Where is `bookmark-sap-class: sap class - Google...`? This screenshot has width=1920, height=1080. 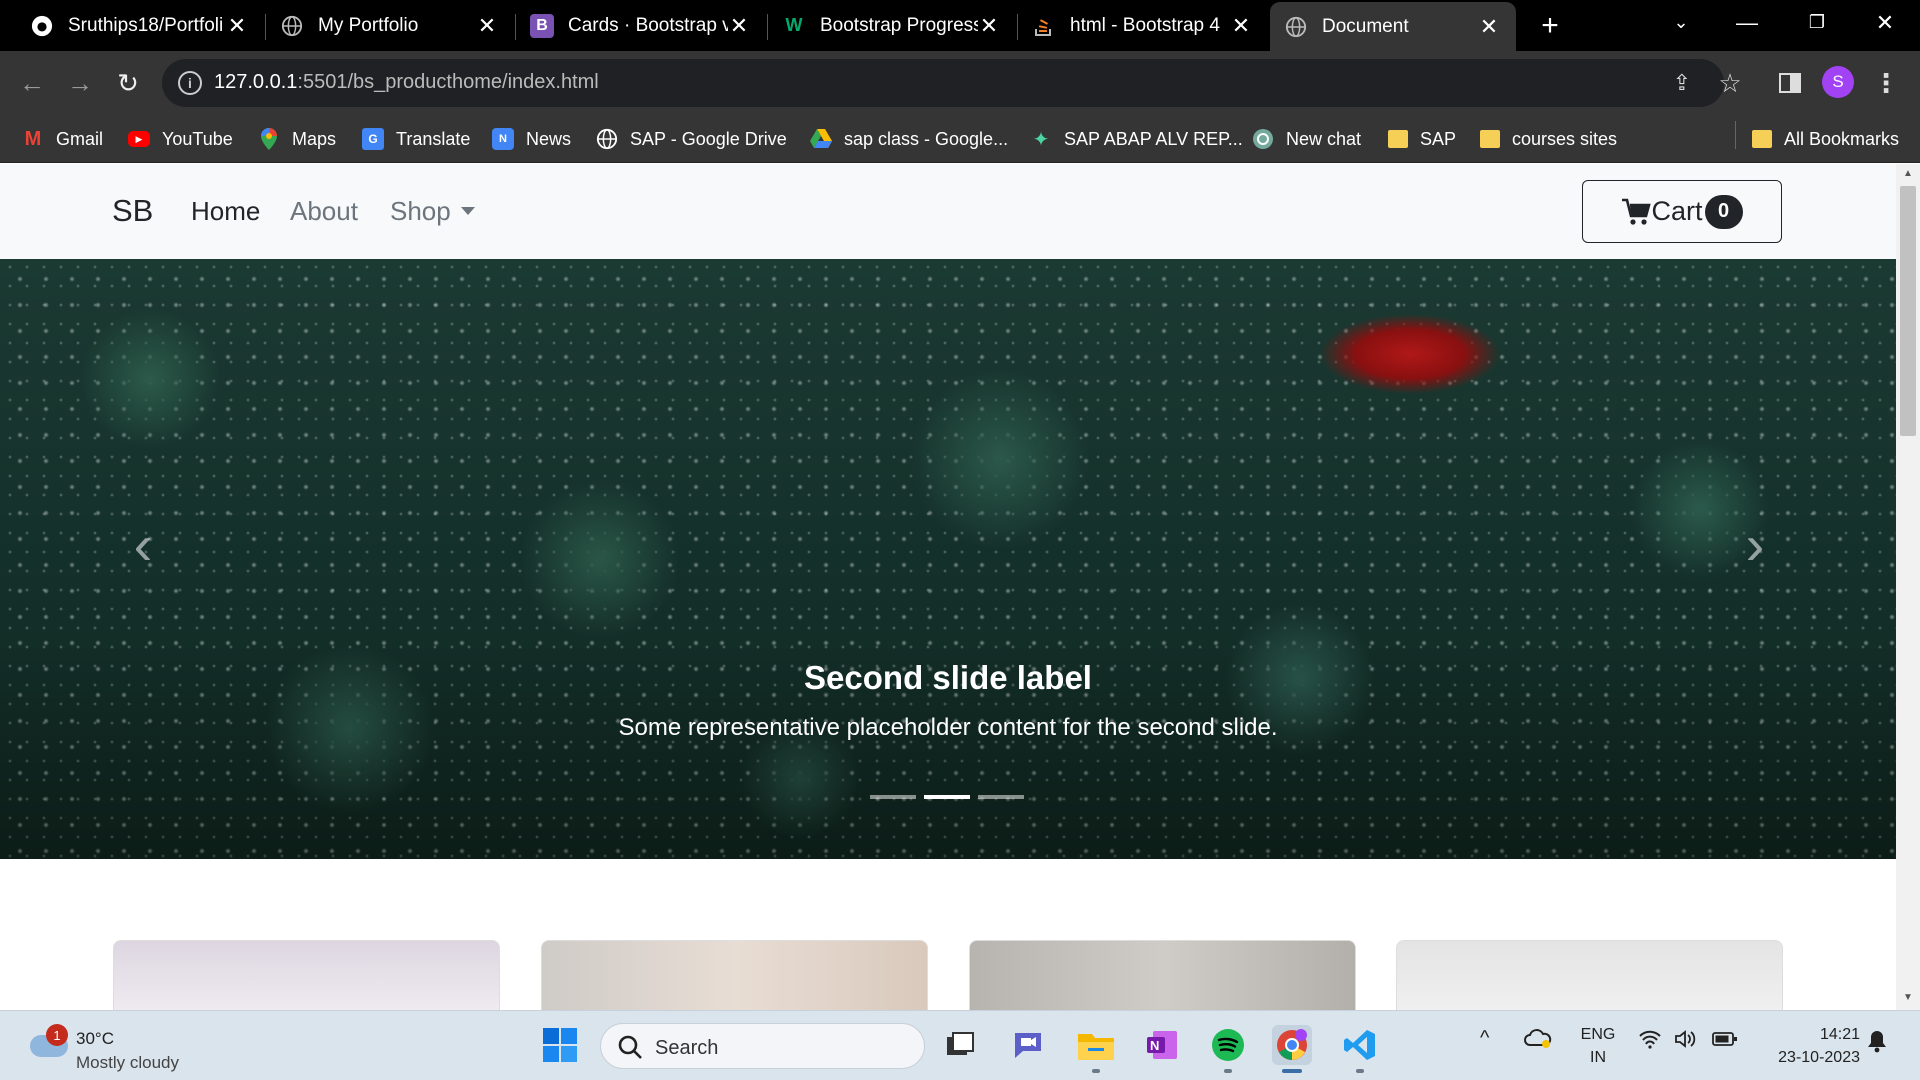 bookmark-sap-class: sap class - Google... is located at coordinates (909, 139).